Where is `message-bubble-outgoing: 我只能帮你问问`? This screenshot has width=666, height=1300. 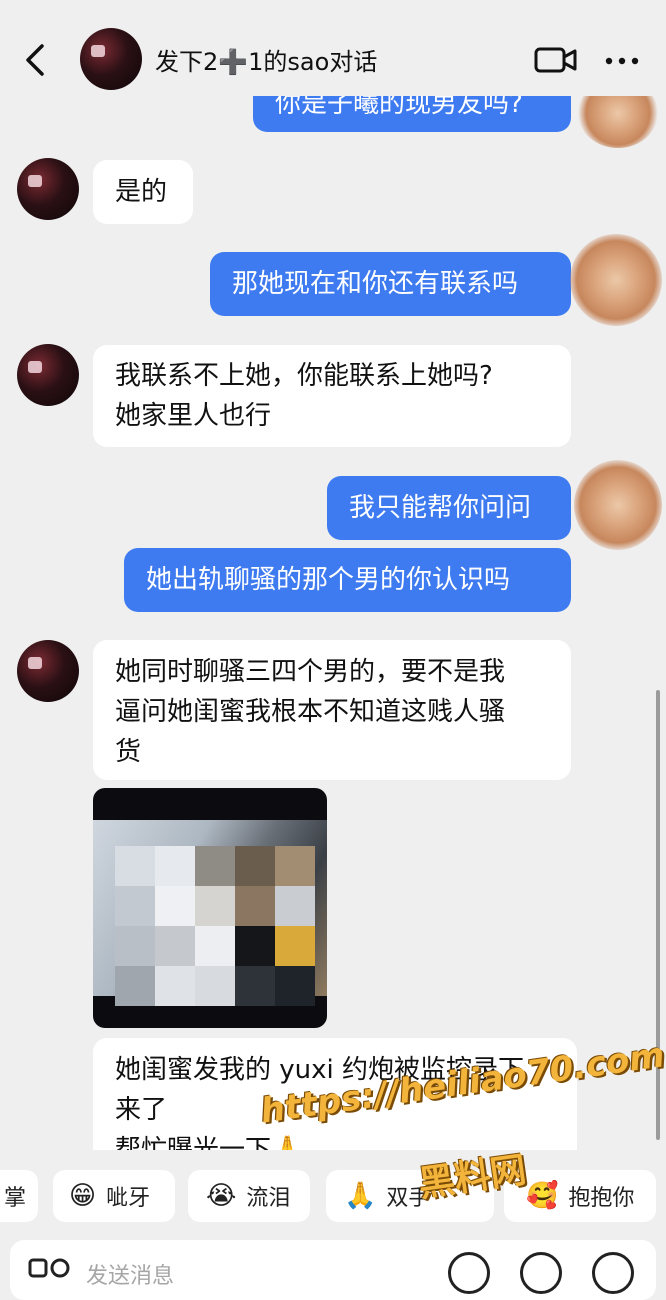
message-bubble-outgoing: 我只能帮你问问 is located at coordinates (449, 508).